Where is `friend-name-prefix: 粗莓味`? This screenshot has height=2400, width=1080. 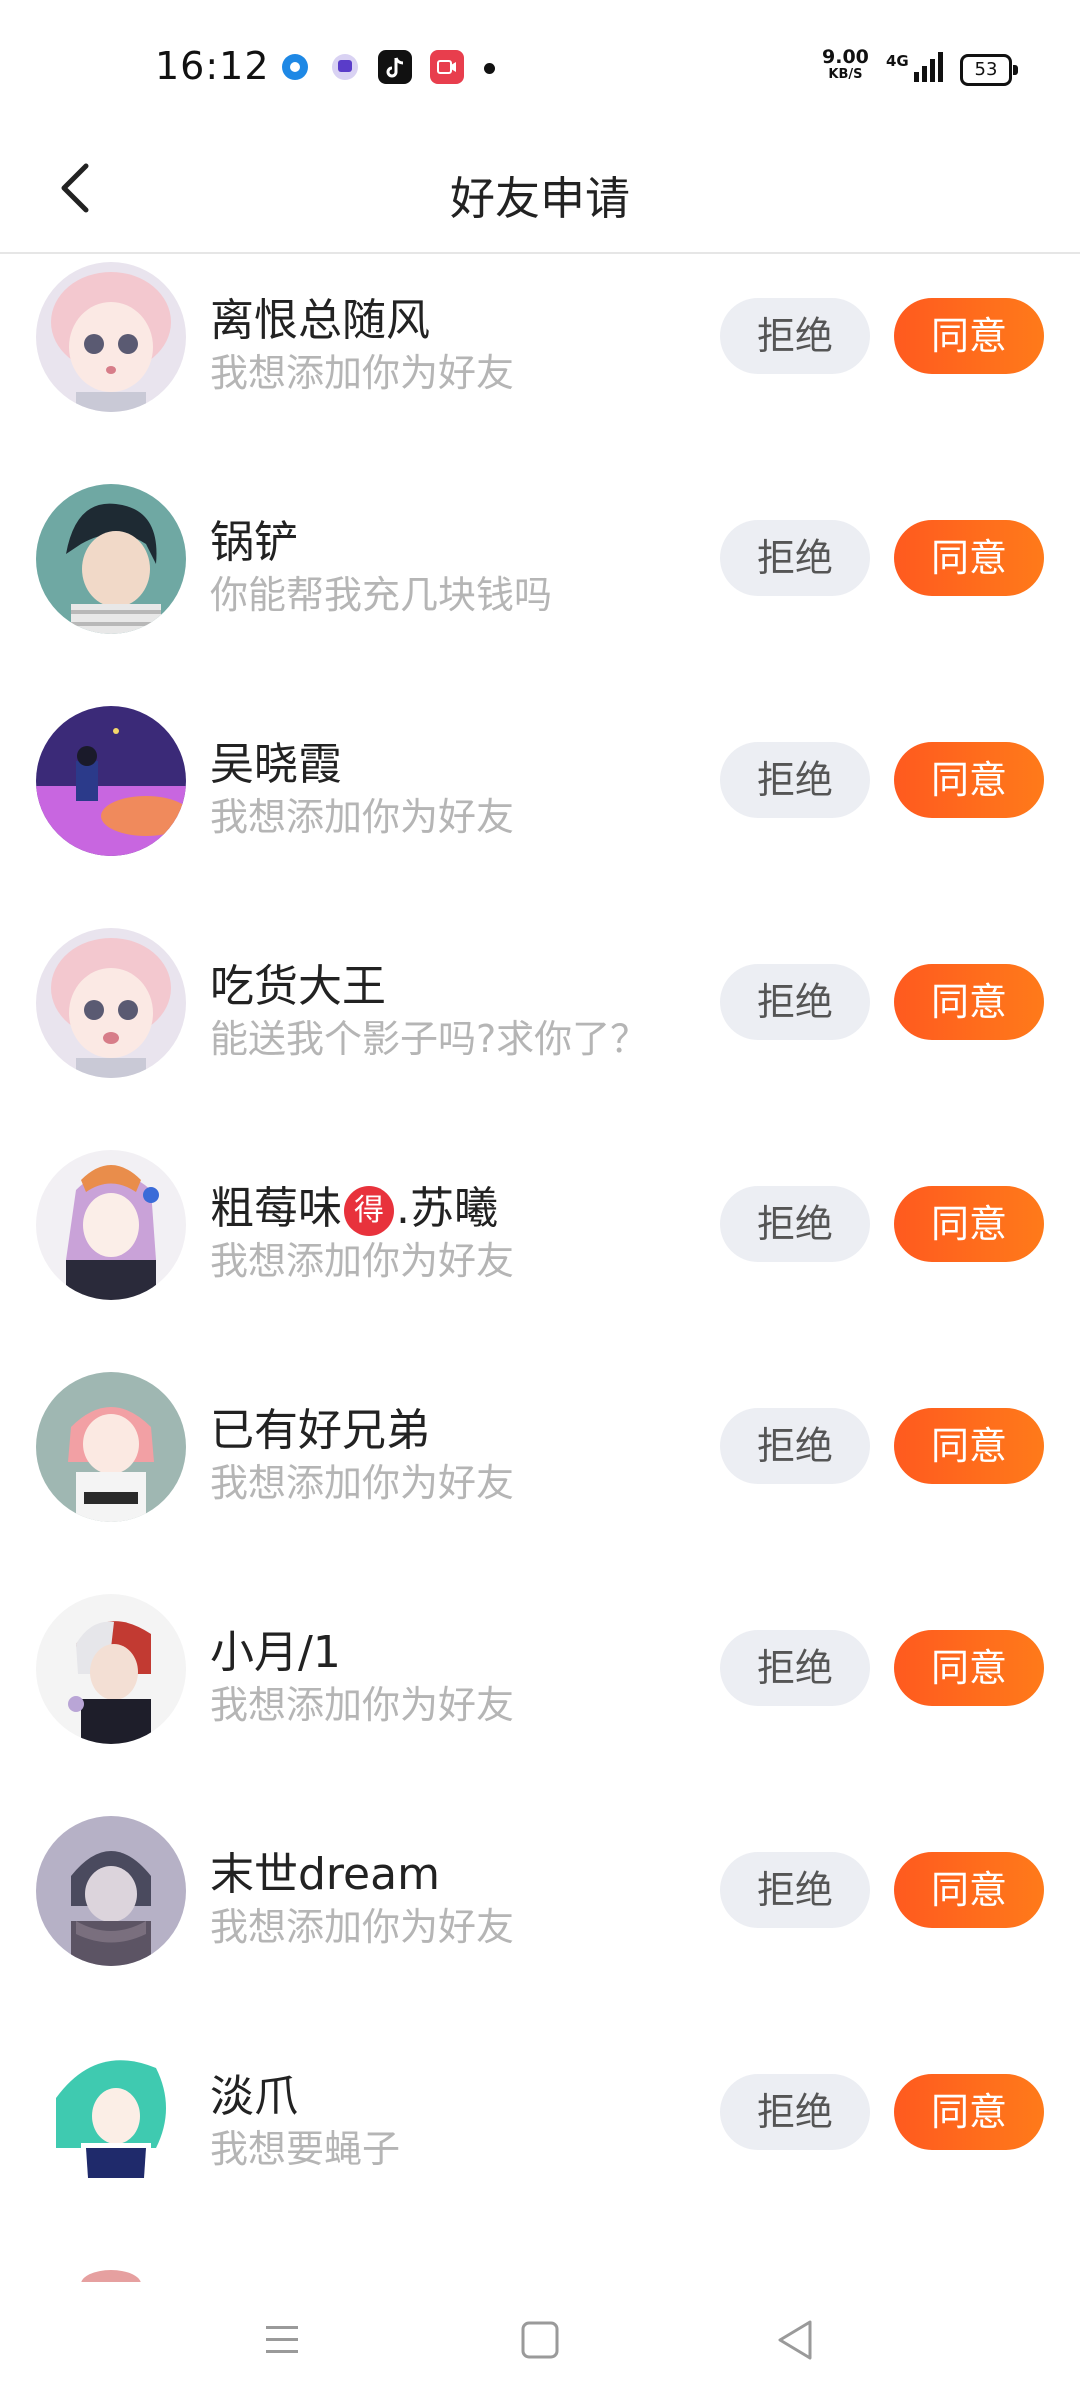
friend-name-prefix: 粗莓味 is located at coordinates (276, 1208).